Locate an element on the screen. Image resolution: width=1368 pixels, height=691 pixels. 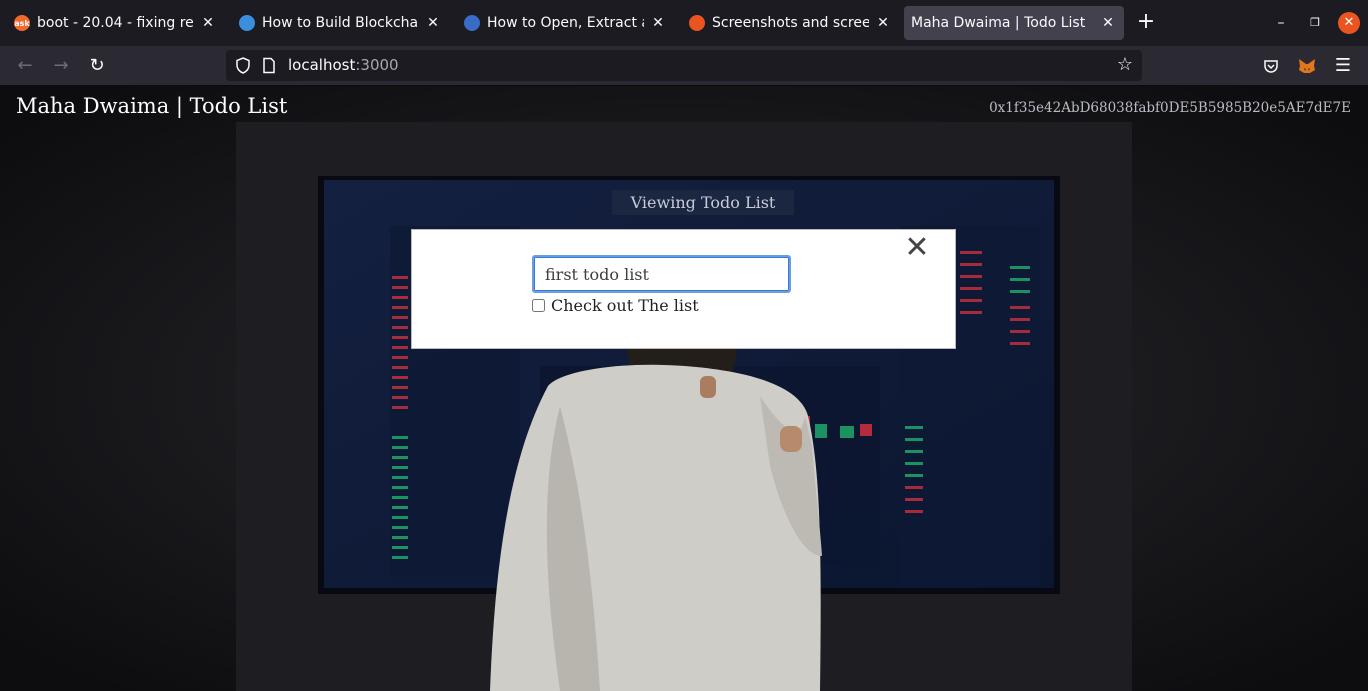
reload-icon: ↻ is located at coordinates (97, 66).